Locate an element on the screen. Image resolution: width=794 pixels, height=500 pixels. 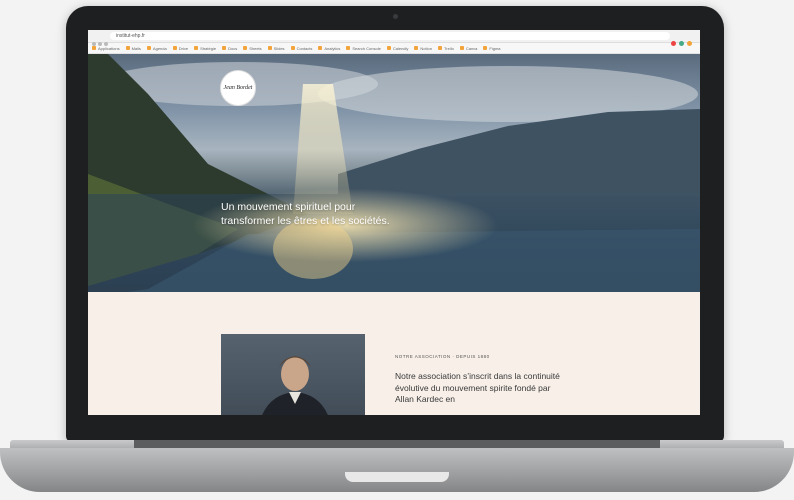
bookmark-label: Docs is located at coordinates (233, 48).